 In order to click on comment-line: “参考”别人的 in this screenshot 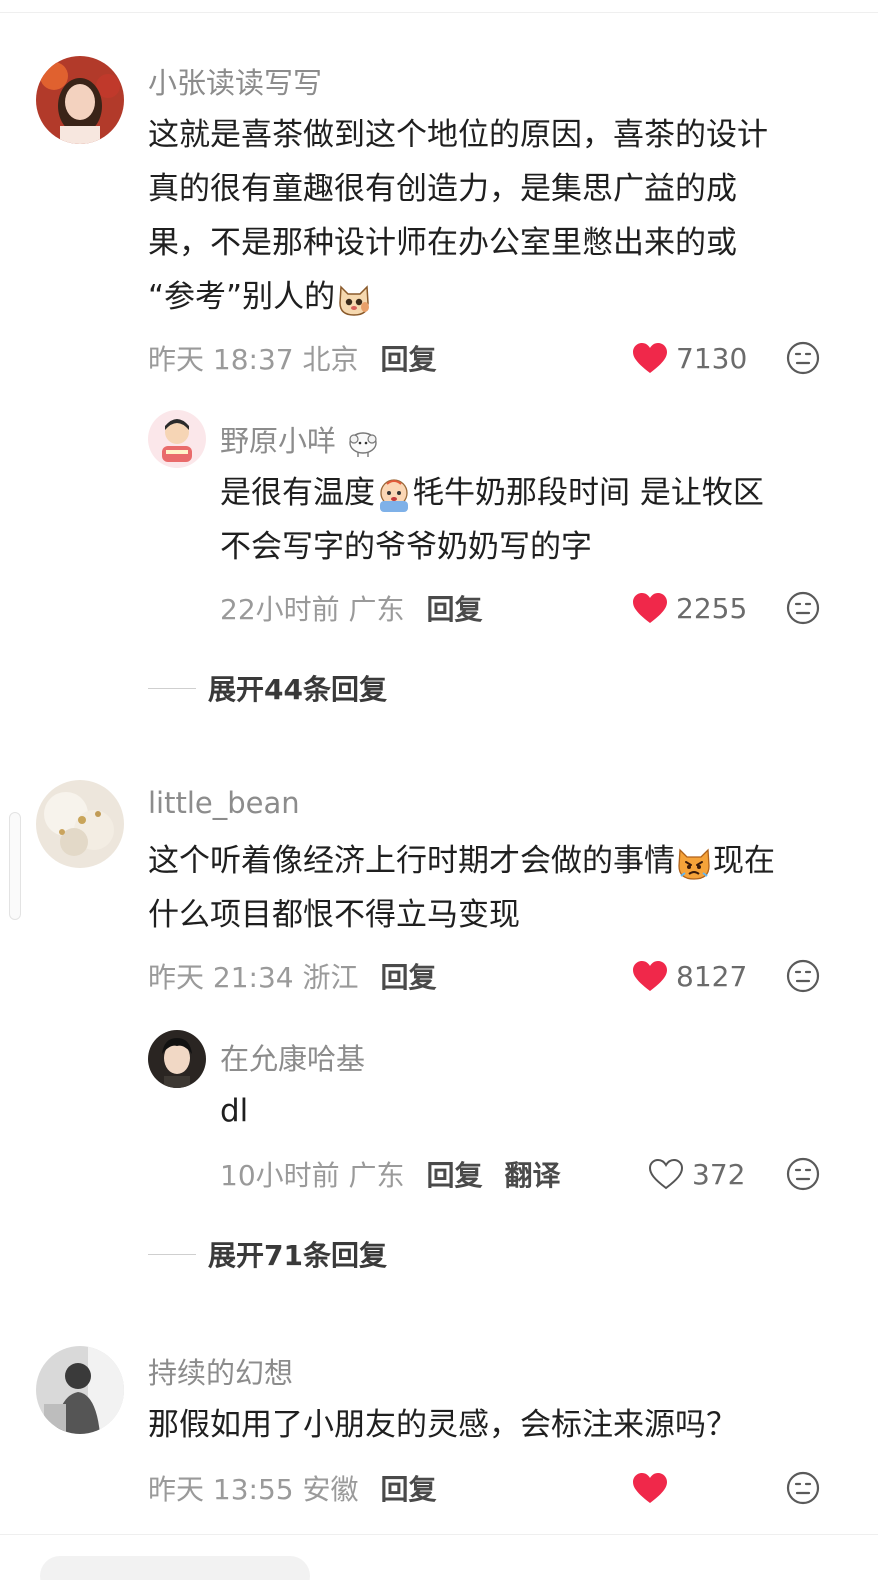, I will do `click(242, 297)`.